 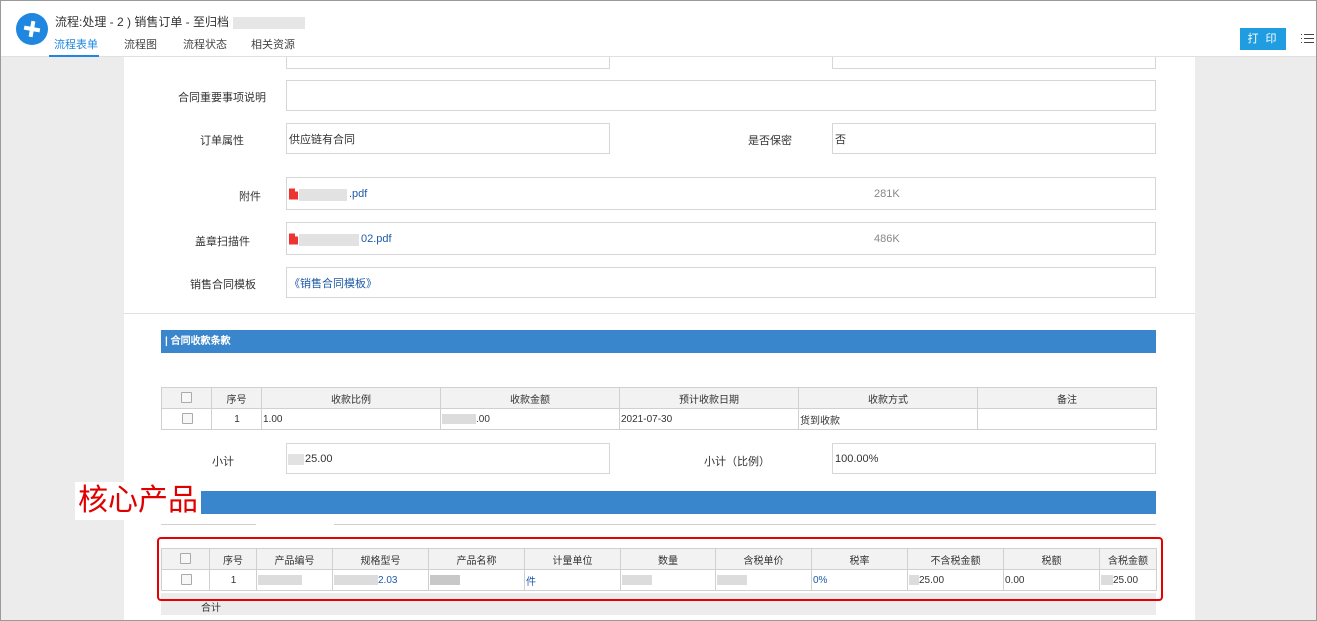 I want to click on payment-ratio: 1.00, so click(x=351, y=419).